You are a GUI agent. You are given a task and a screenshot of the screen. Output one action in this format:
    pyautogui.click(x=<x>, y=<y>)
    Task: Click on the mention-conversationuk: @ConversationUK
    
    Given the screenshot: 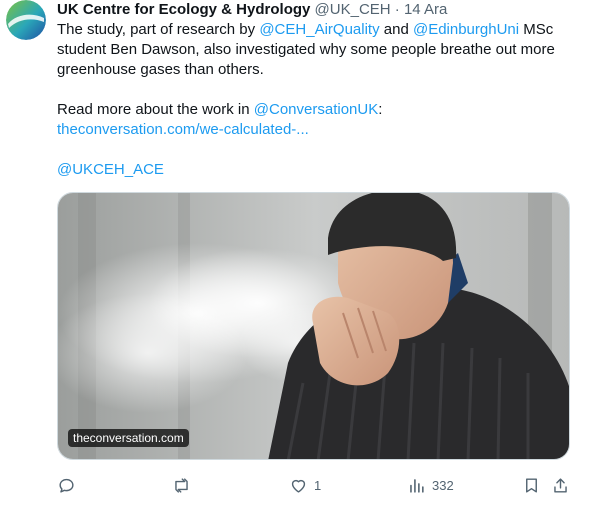 What is the action you would take?
    pyautogui.click(x=316, y=109)
    